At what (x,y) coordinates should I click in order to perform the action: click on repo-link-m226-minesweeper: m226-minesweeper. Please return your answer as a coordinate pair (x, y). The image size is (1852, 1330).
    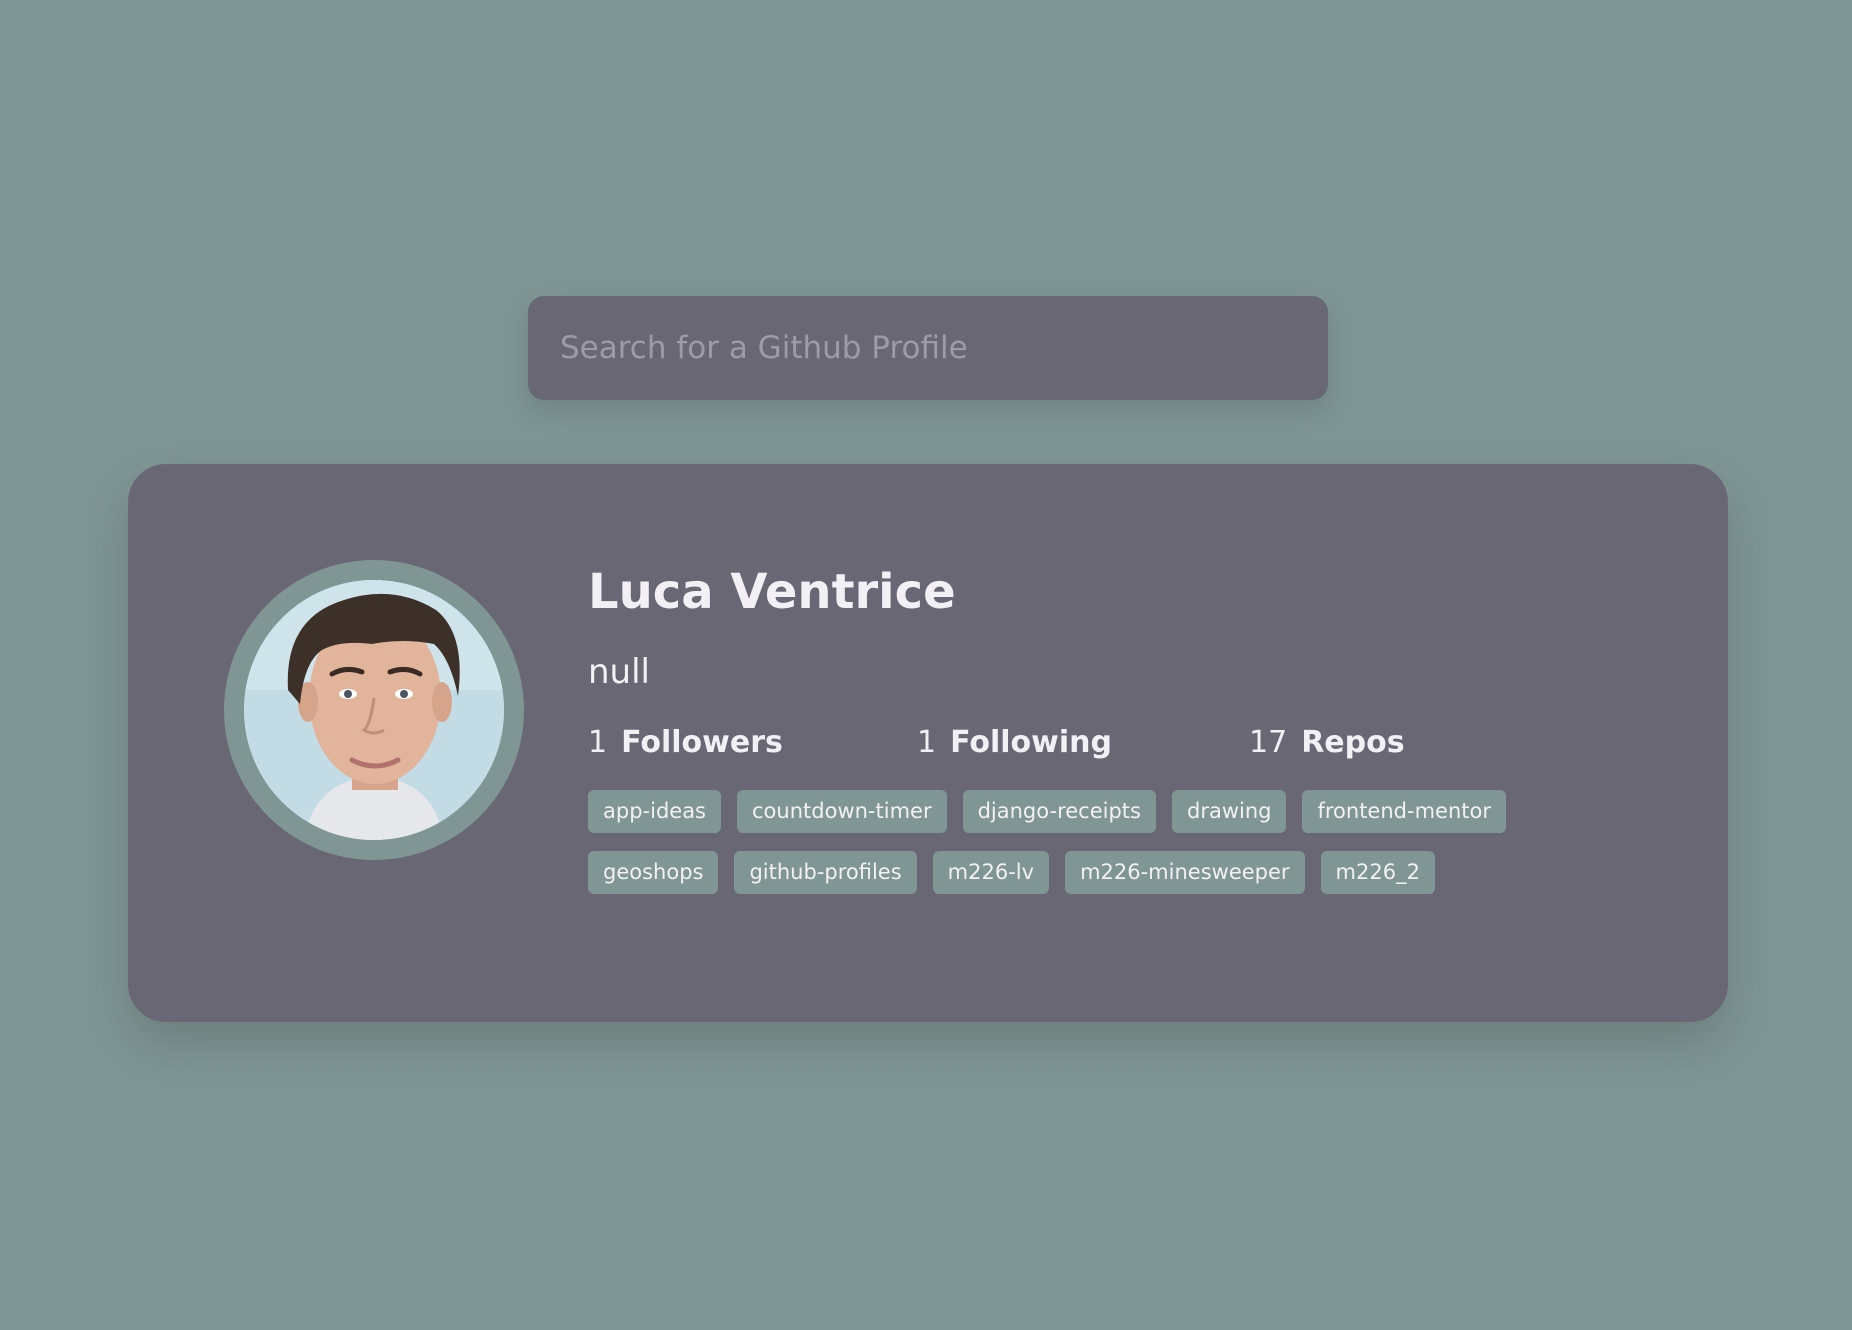
    Looking at the image, I should click on (1185, 873).